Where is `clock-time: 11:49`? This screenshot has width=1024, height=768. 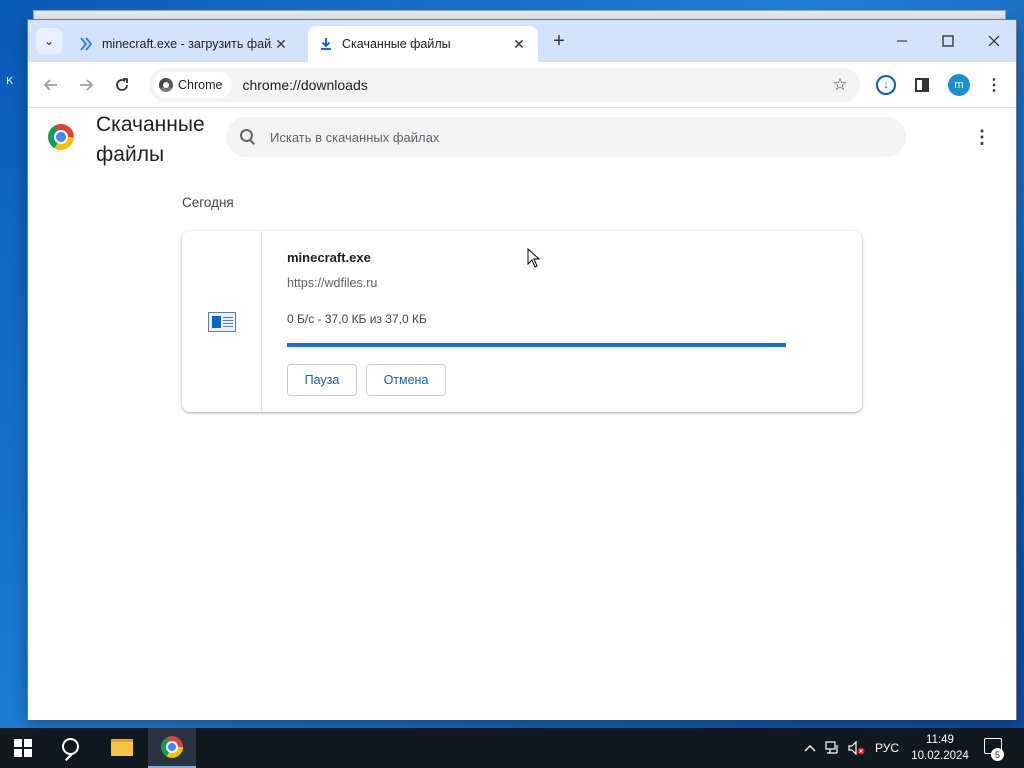
clock-time: 11:49 is located at coordinates (940, 740).